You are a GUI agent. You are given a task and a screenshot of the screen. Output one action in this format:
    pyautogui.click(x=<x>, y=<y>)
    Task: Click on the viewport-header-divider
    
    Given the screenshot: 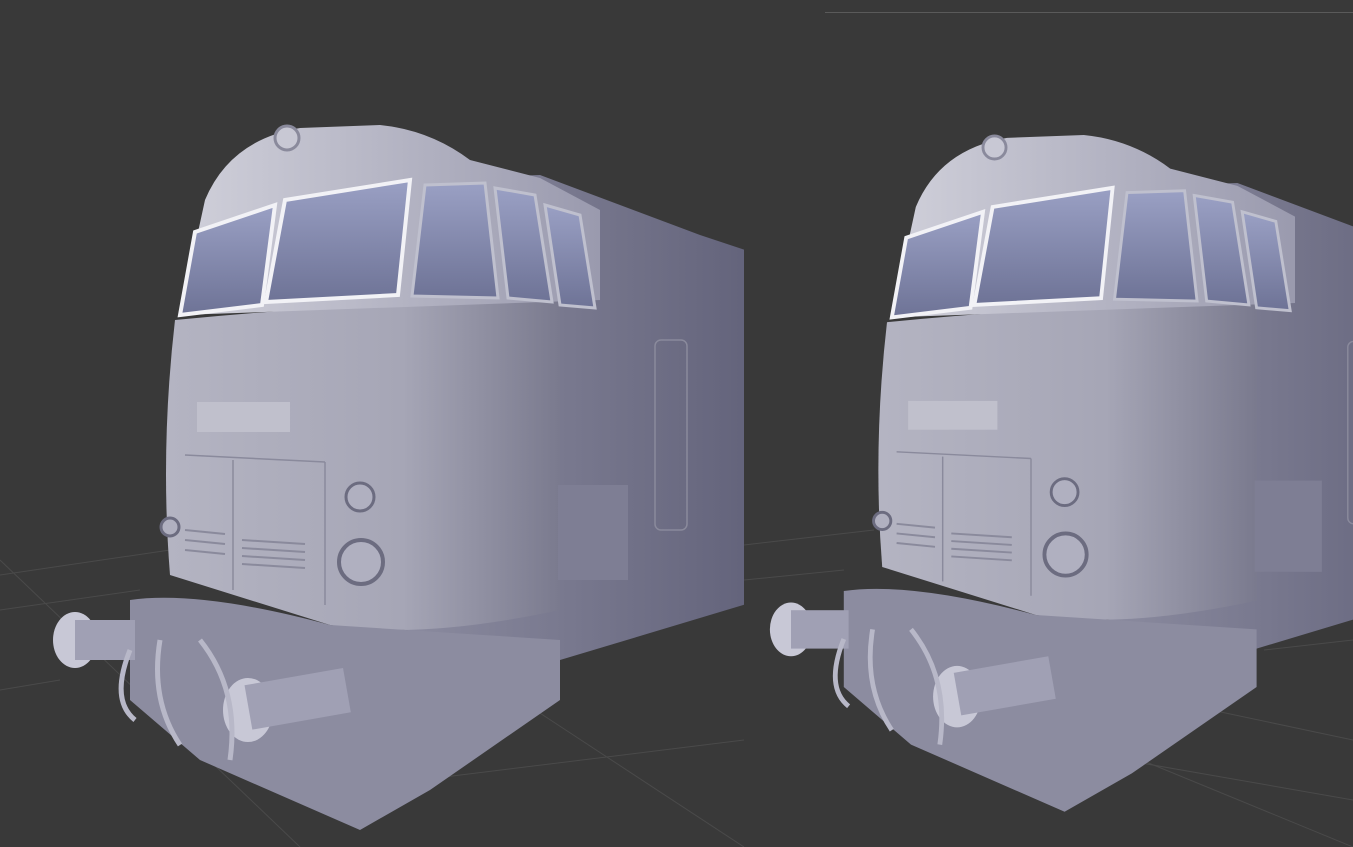 What is the action you would take?
    pyautogui.click(x=1089, y=12)
    